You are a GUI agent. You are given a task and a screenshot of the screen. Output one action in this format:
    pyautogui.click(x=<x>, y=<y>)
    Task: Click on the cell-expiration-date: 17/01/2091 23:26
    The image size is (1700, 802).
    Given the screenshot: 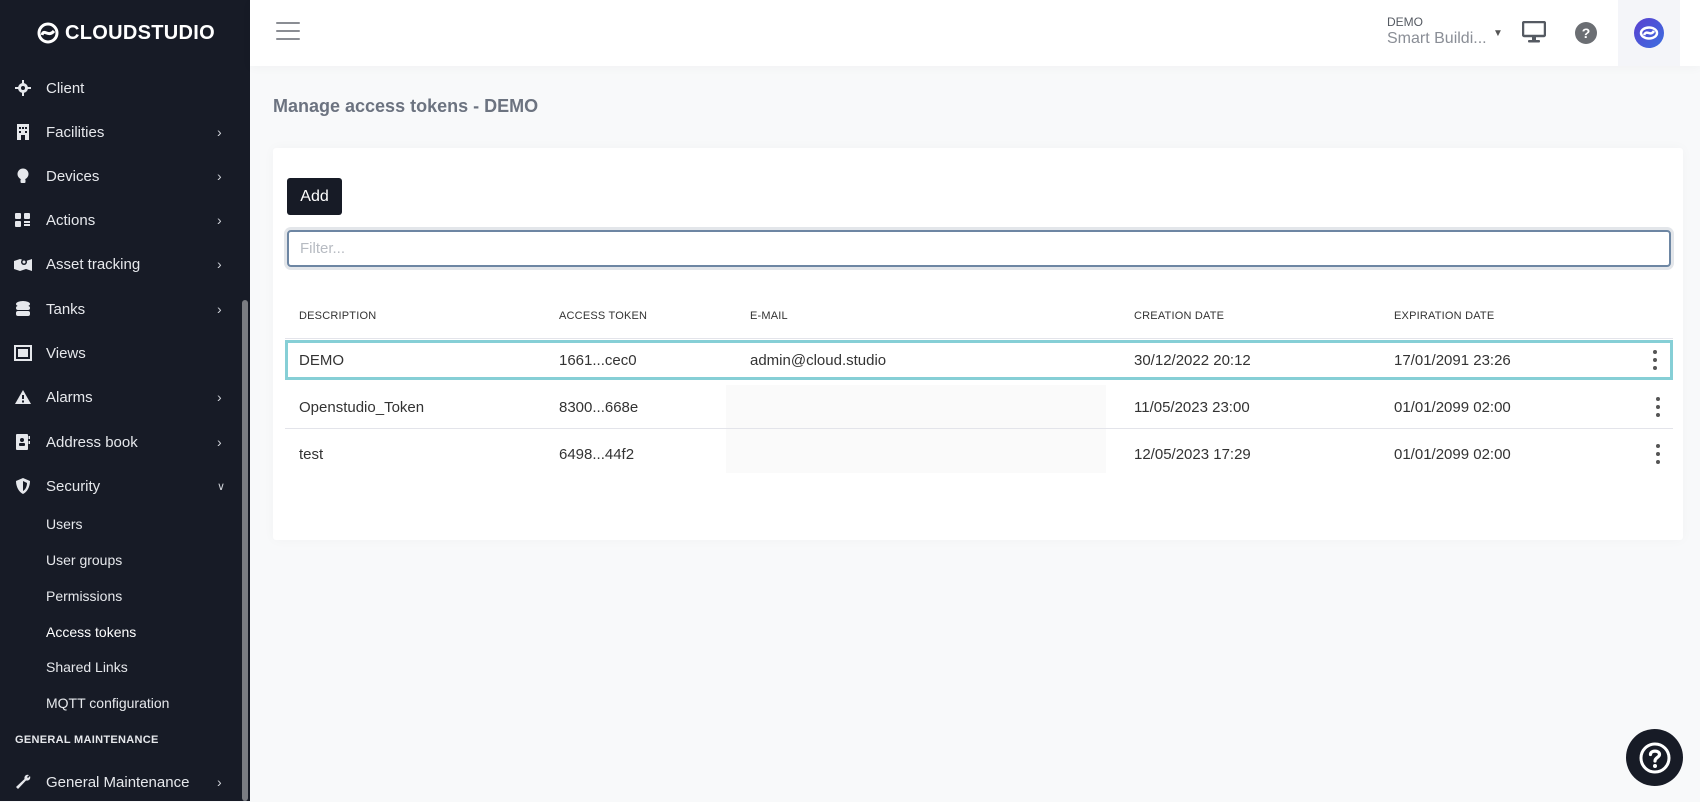 What is the action you would take?
    pyautogui.click(x=1452, y=360)
    